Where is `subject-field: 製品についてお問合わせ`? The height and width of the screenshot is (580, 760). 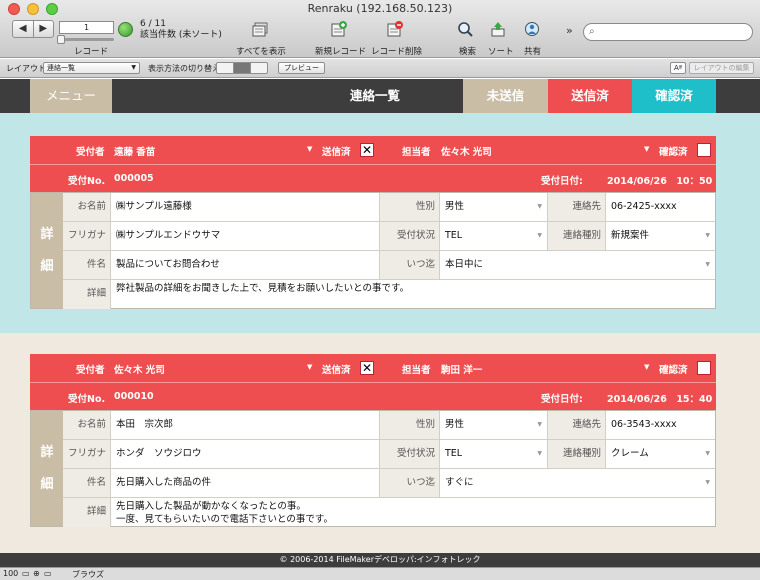 subject-field: 製品についてお問合わせ is located at coordinates (245, 265).